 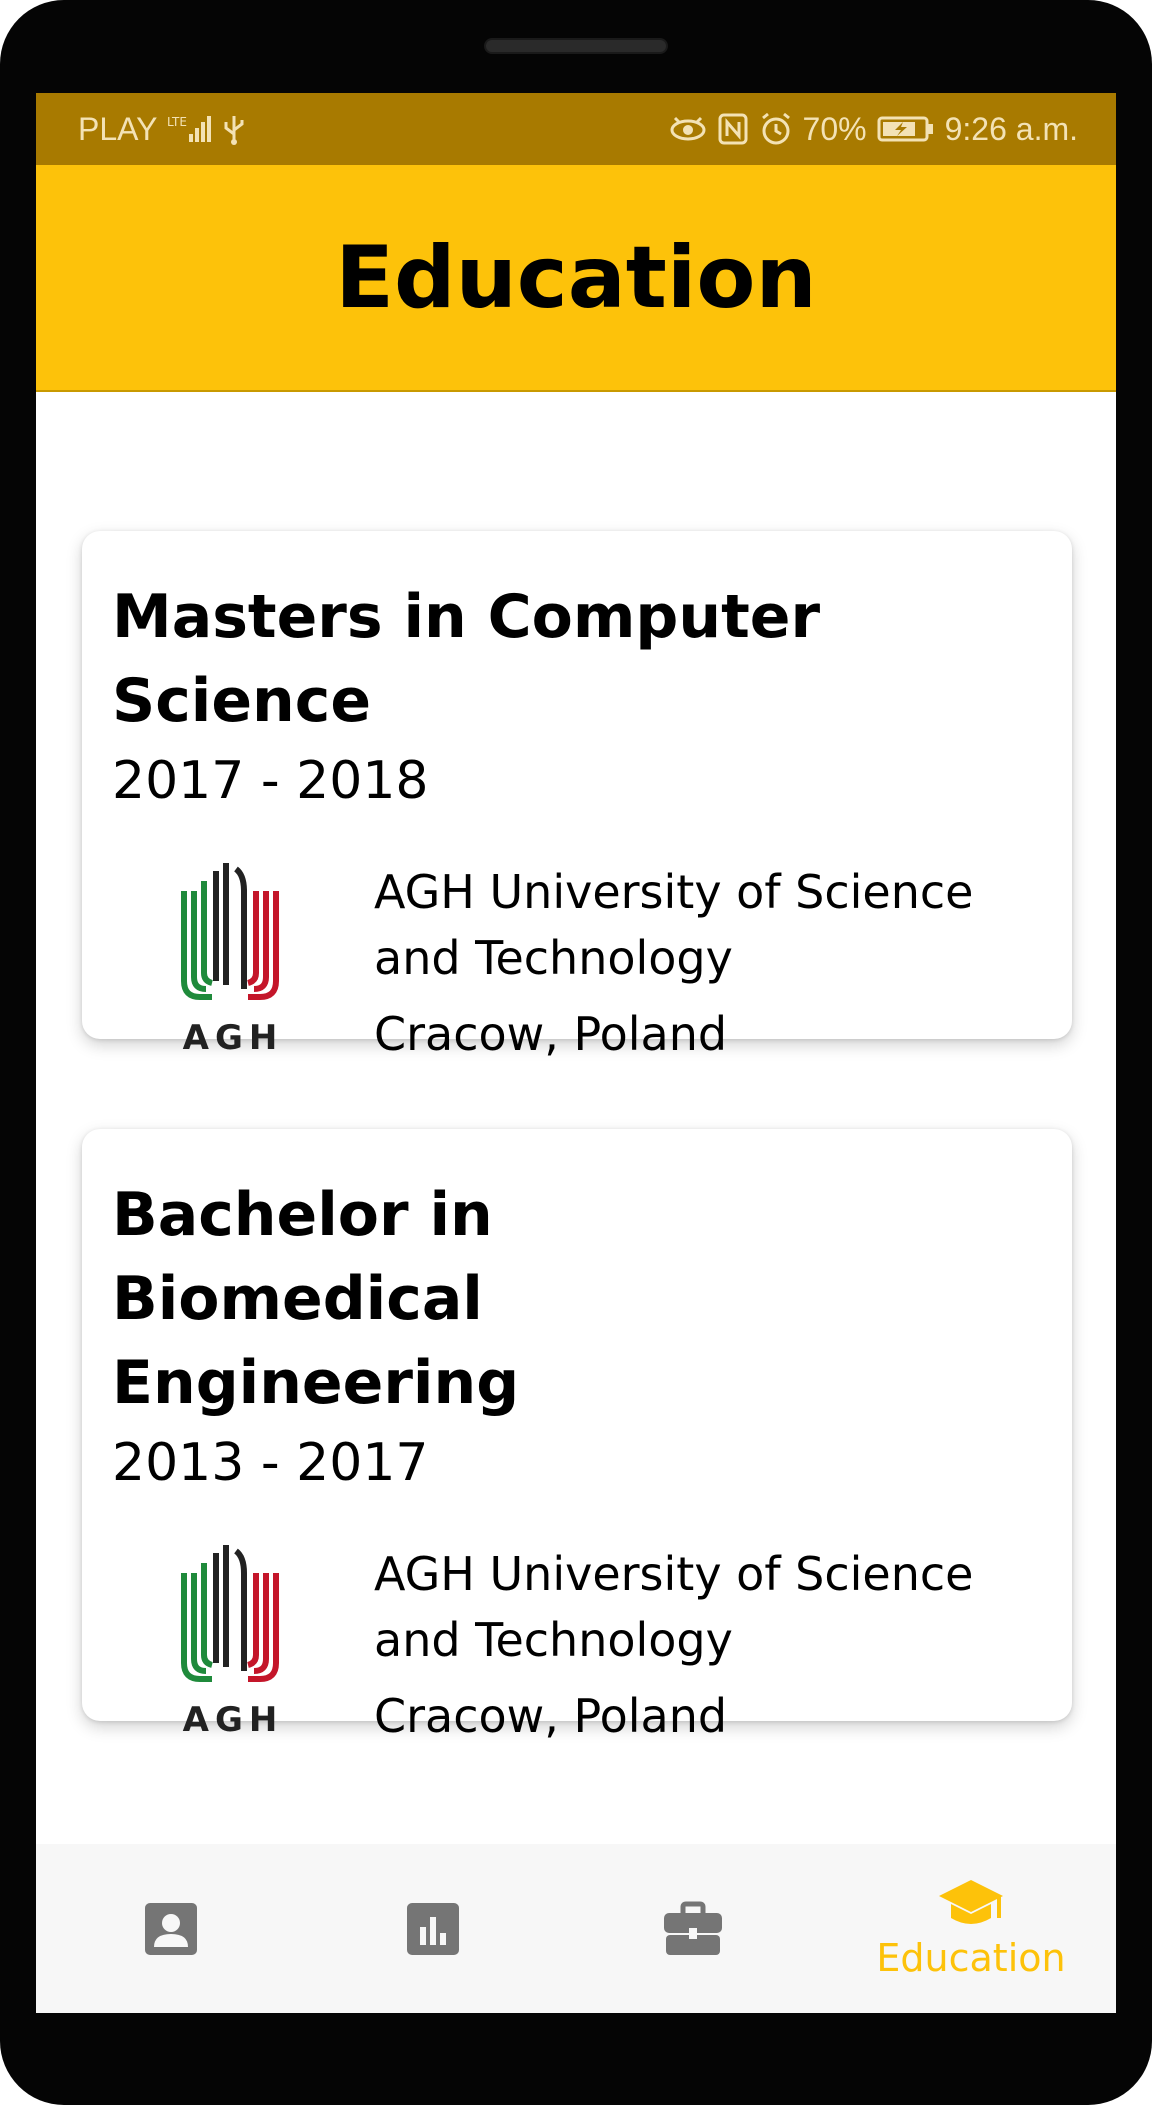 I want to click on page-title: Education, so click(x=576, y=277).